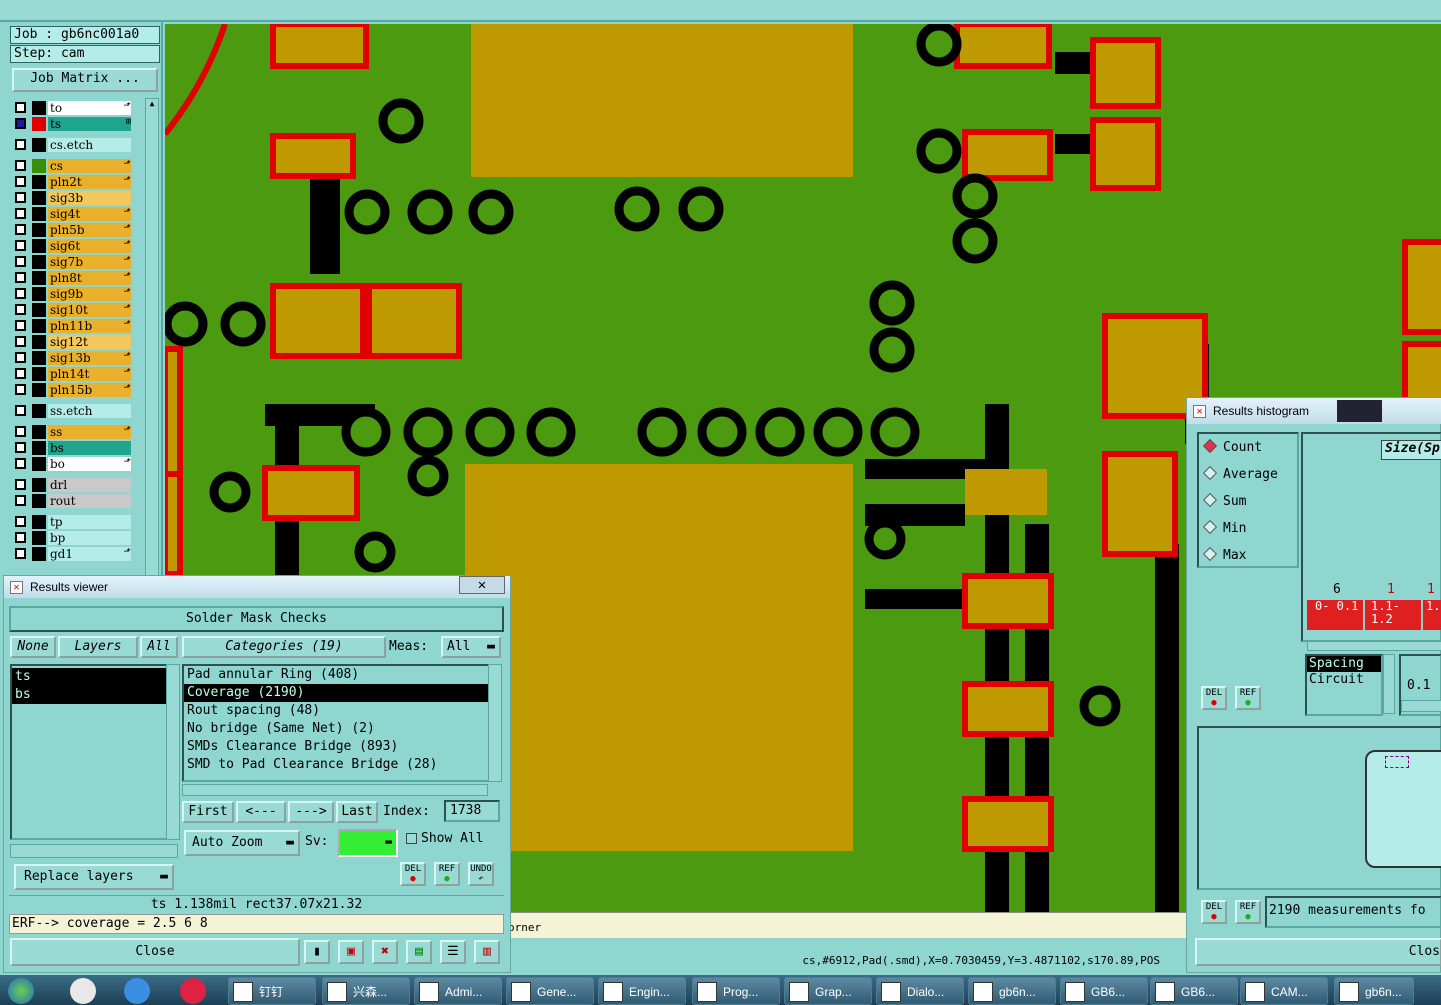  What do you see at coordinates (284, 647) in the screenshot?
I see `categories-button: Categories (19)` at bounding box center [284, 647].